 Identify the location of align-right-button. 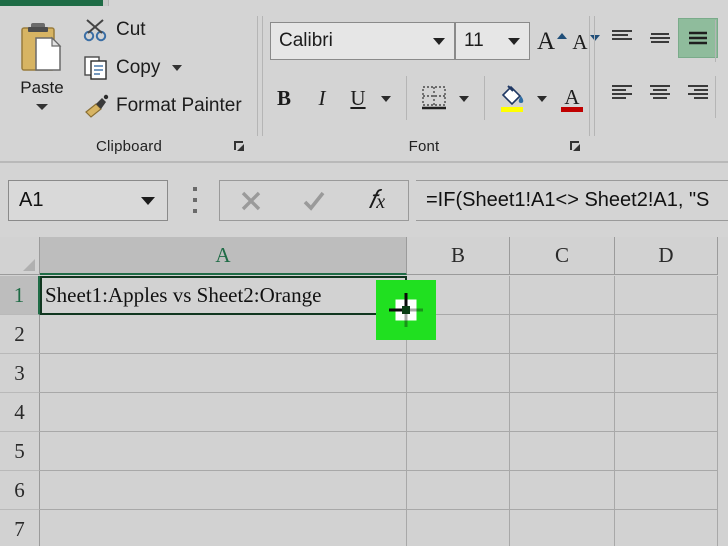
(698, 94).